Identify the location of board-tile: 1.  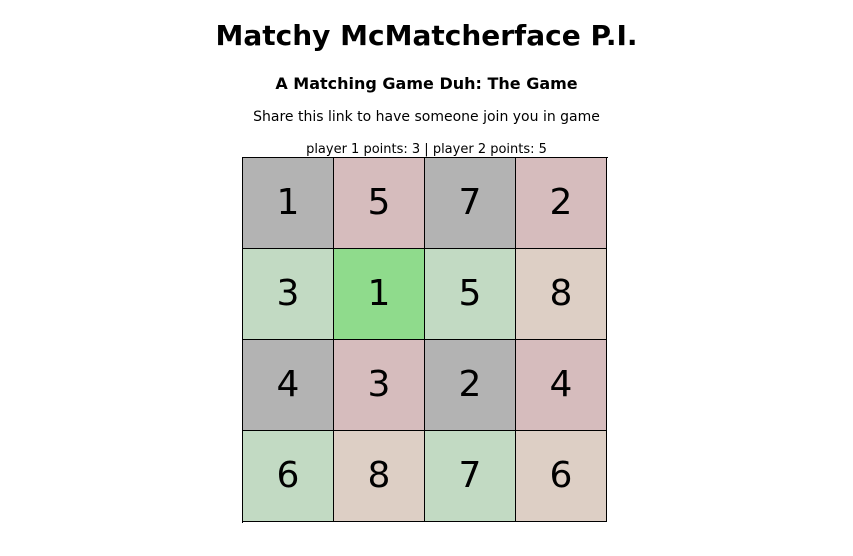
(288, 203).